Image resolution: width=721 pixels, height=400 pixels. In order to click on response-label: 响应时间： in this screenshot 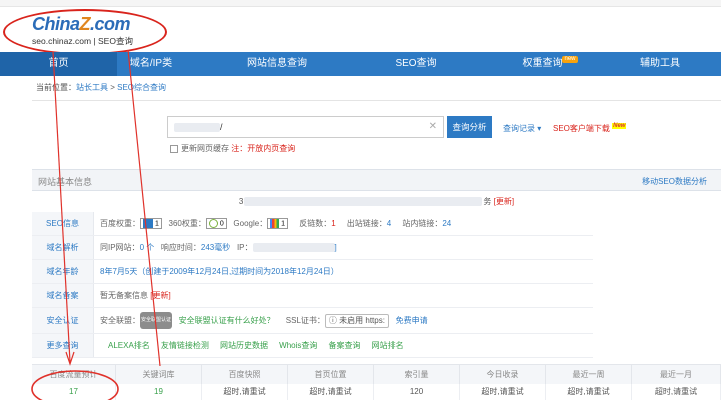, I will do `click(180, 247)`.